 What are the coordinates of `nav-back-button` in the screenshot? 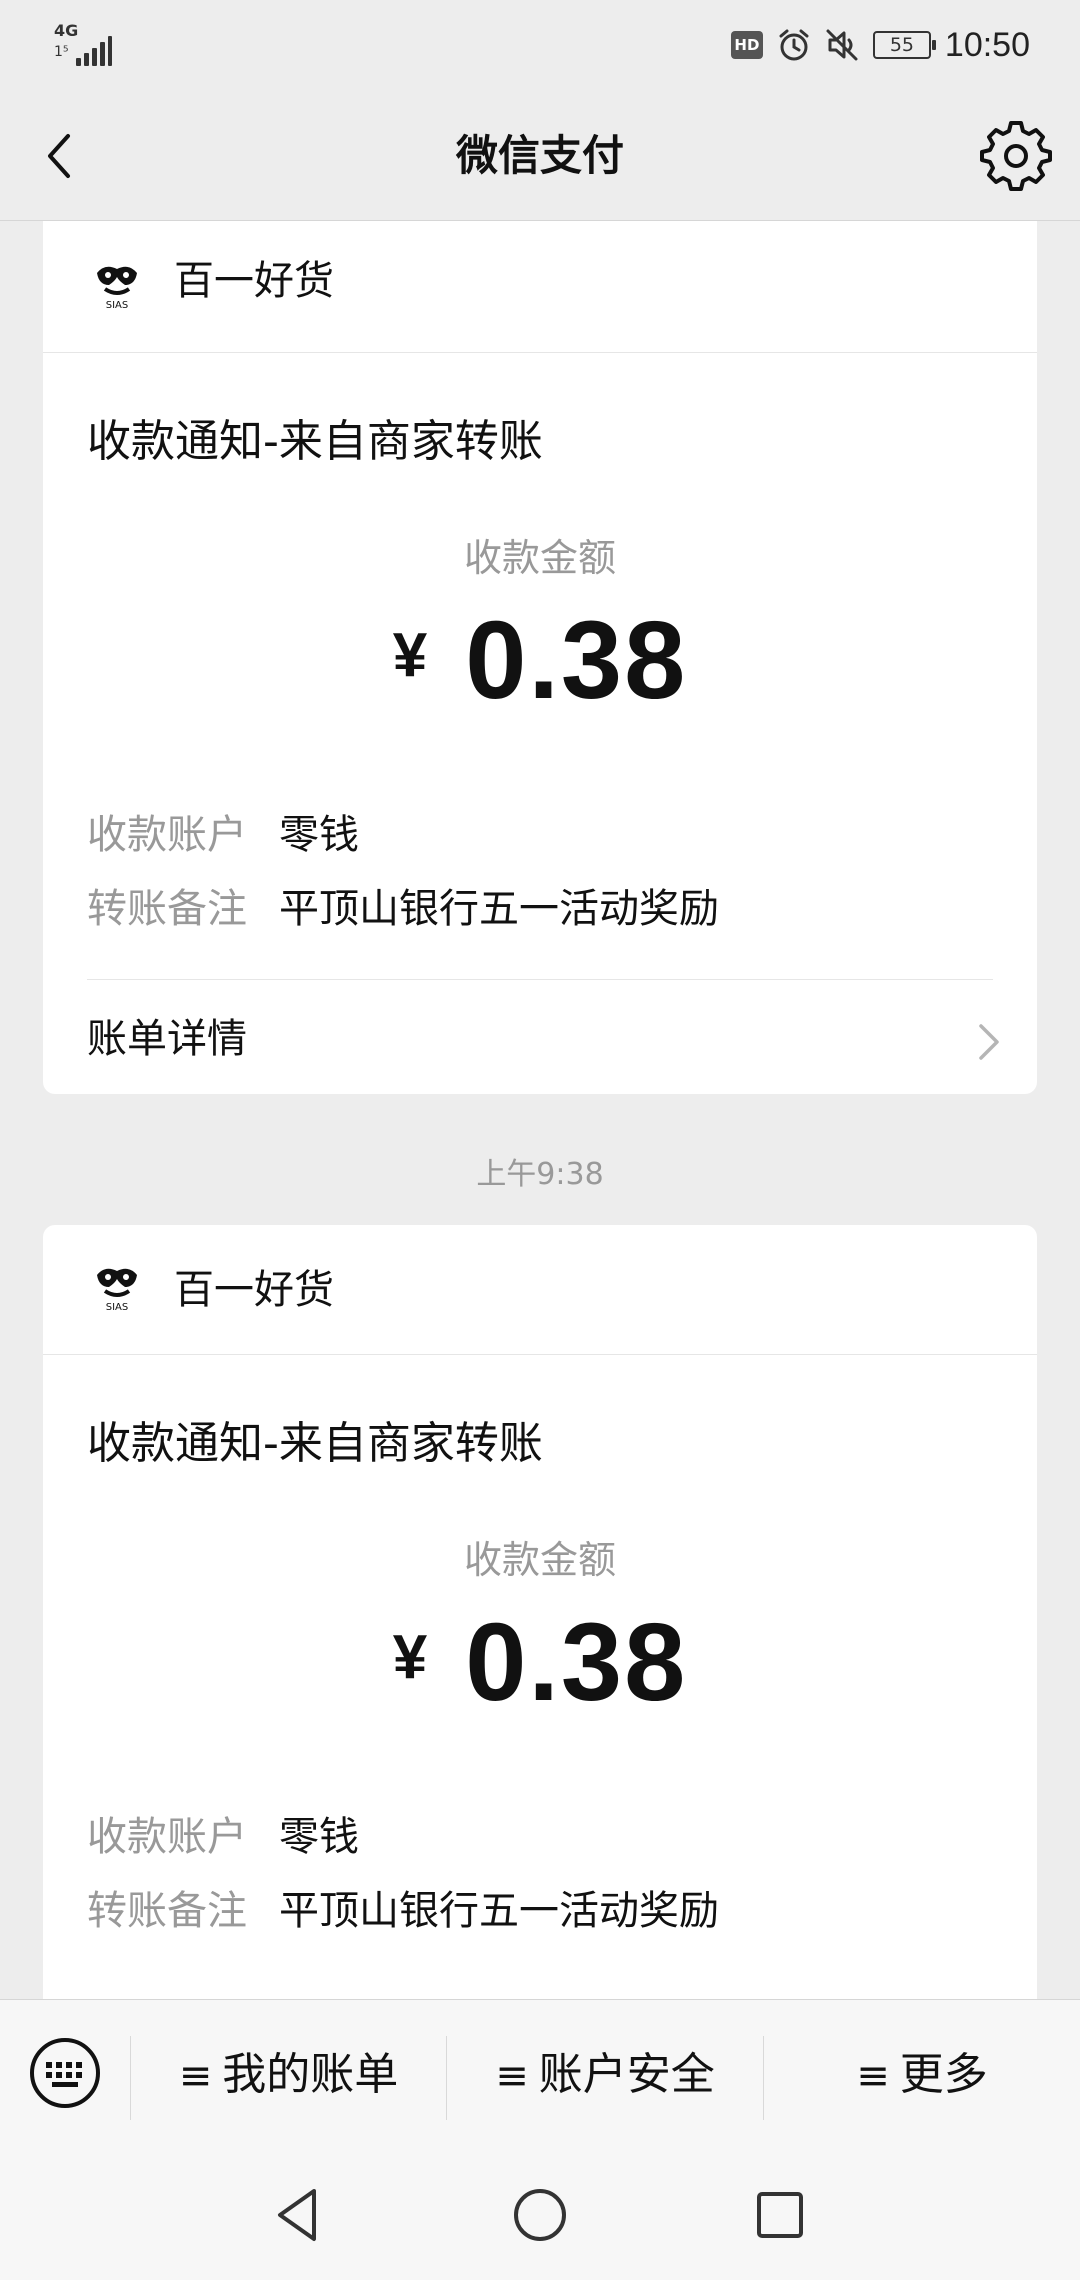 It's located at (300, 2215).